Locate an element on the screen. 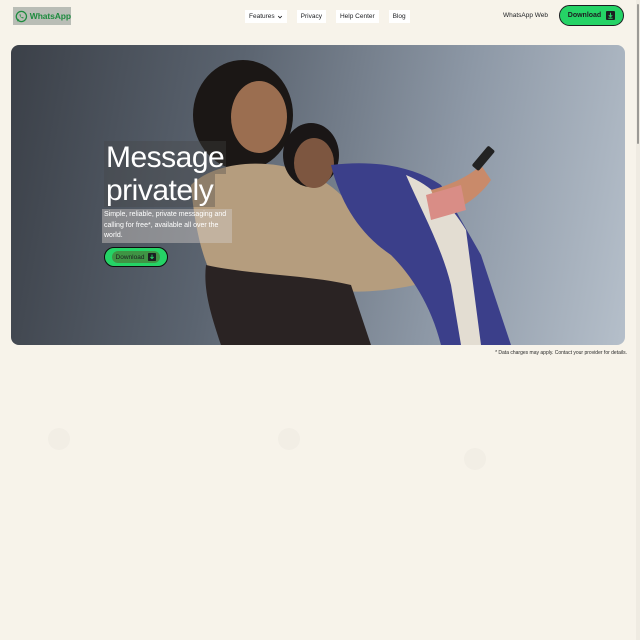  main-nav: Features Privacy Help Center Blog is located at coordinates (332, 16).